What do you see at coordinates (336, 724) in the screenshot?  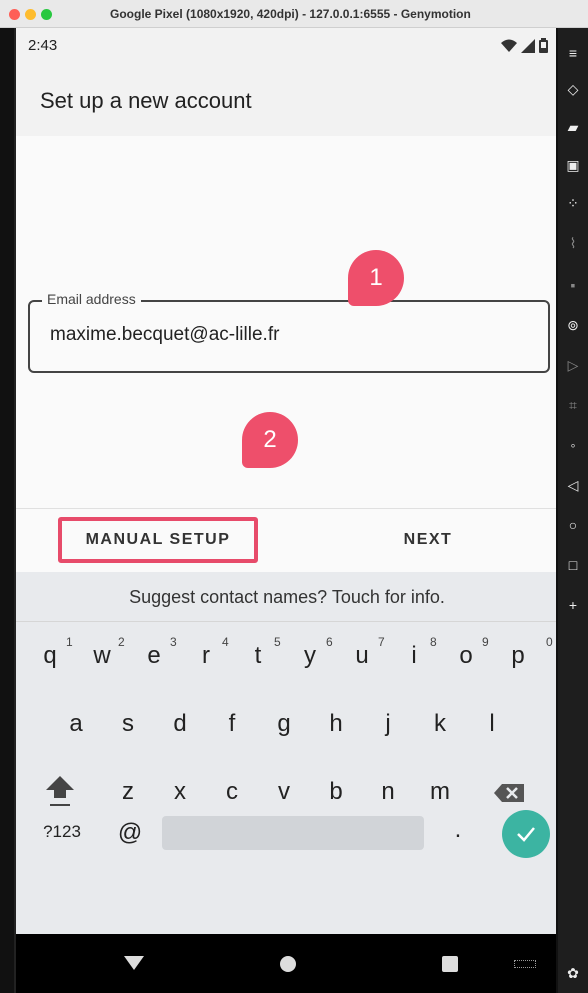 I see `key-h: h` at bounding box center [336, 724].